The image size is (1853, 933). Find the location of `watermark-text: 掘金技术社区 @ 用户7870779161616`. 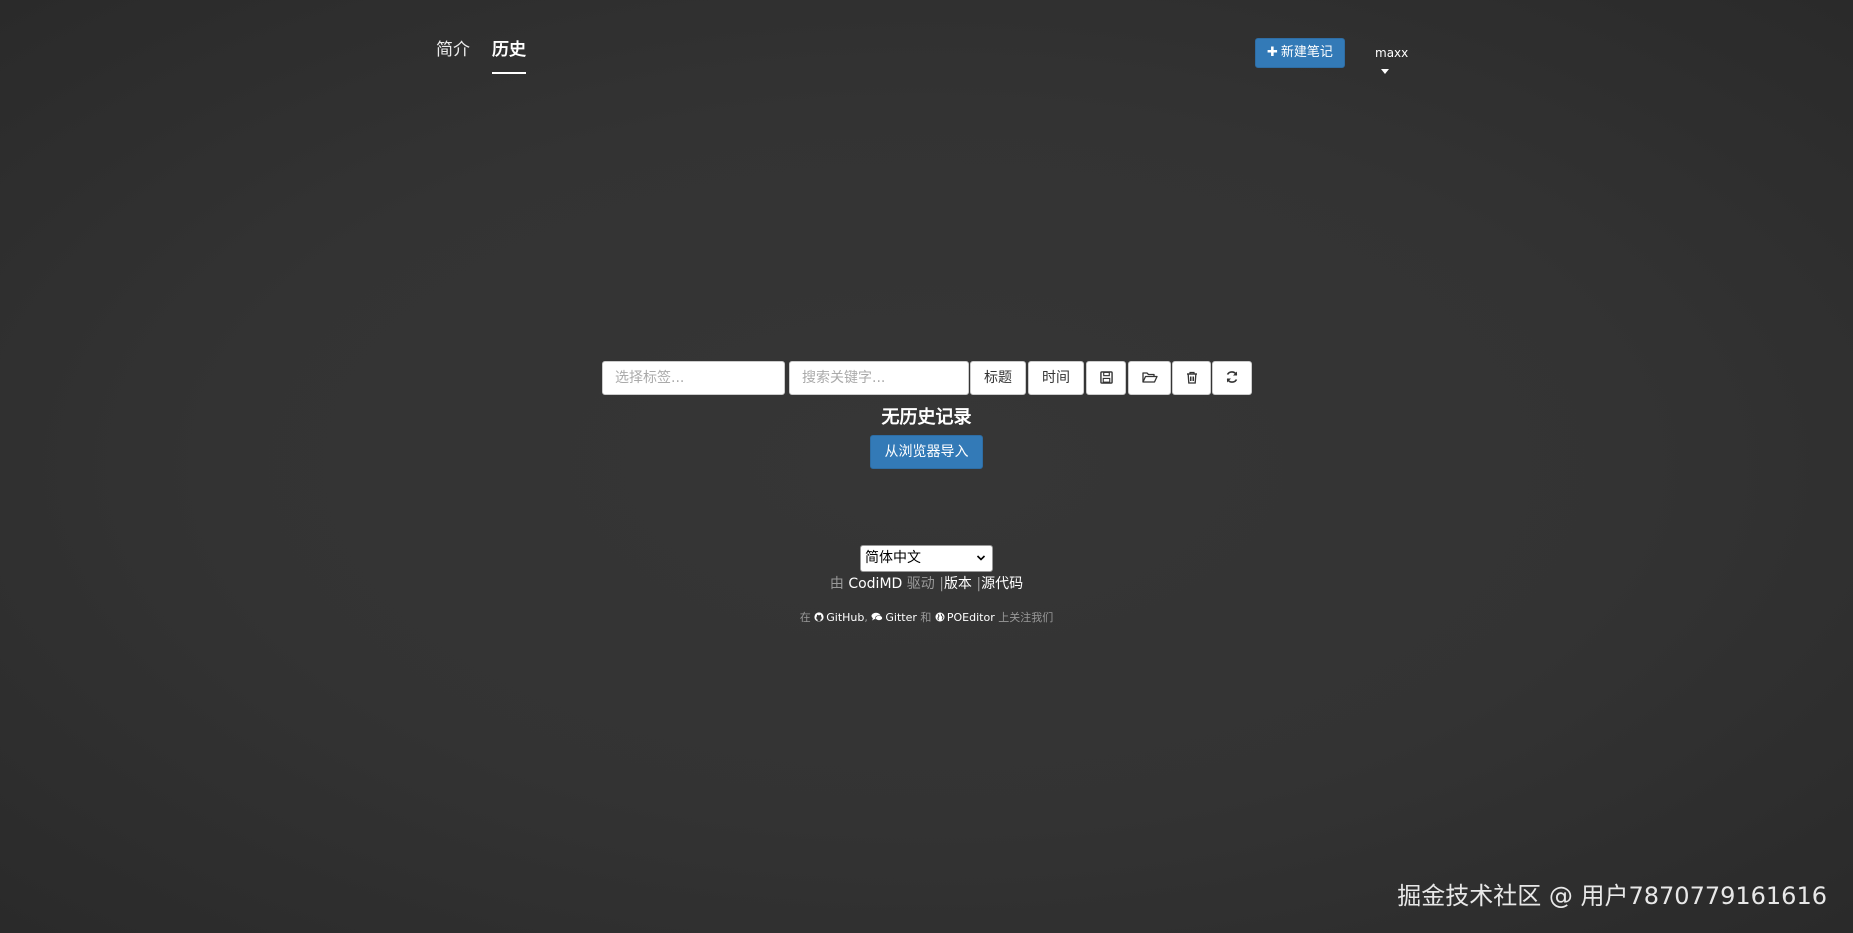

watermark-text: 掘金技术社区 @ 用户7870779161616 is located at coordinates (1612, 896).